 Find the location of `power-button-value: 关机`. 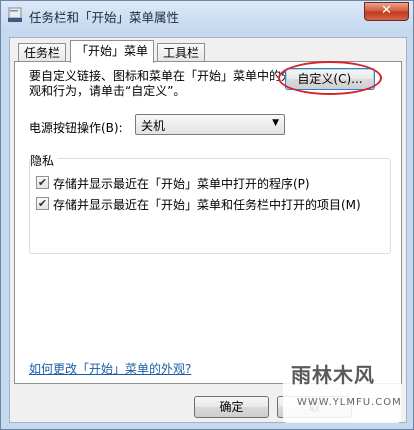

power-button-value: 关机 is located at coordinates (153, 126).